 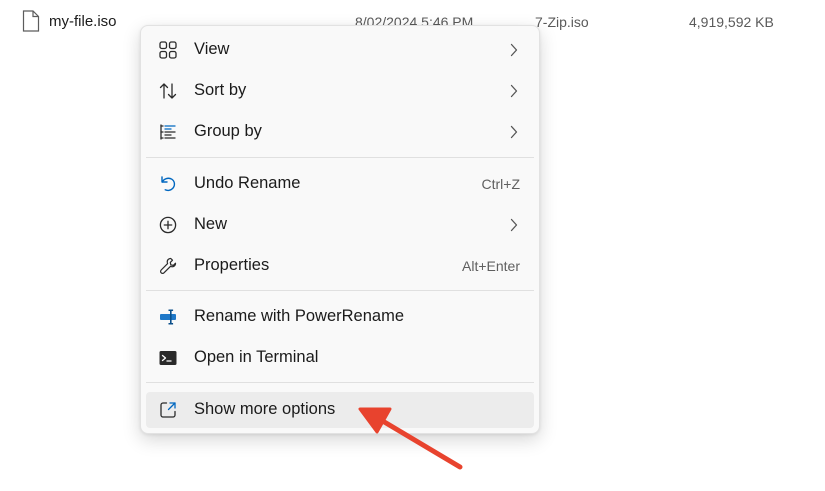 I want to click on menu-item-rename-with-powerrename: Rename with PowerRename, so click(x=340, y=317).